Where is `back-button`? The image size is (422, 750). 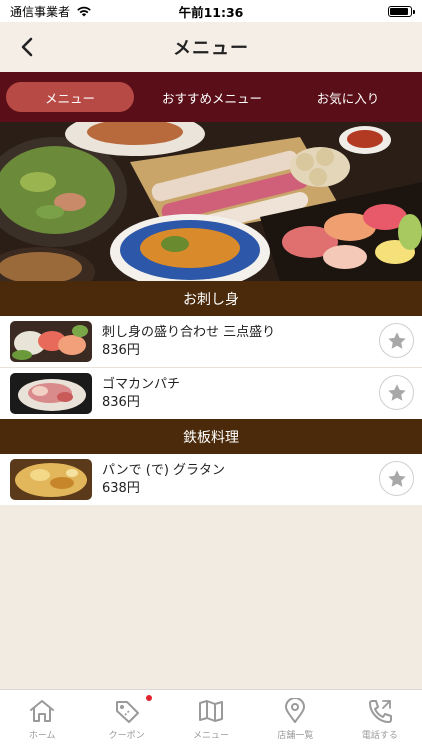 back-button is located at coordinates (27, 47).